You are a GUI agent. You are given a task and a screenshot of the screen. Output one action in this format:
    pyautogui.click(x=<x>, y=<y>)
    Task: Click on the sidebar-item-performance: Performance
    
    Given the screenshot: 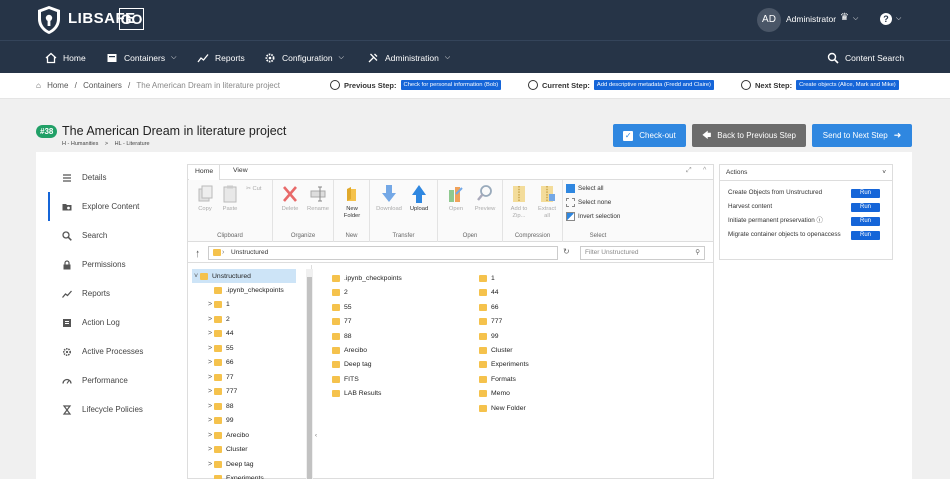 What is the action you would take?
    pyautogui.click(x=112, y=380)
    